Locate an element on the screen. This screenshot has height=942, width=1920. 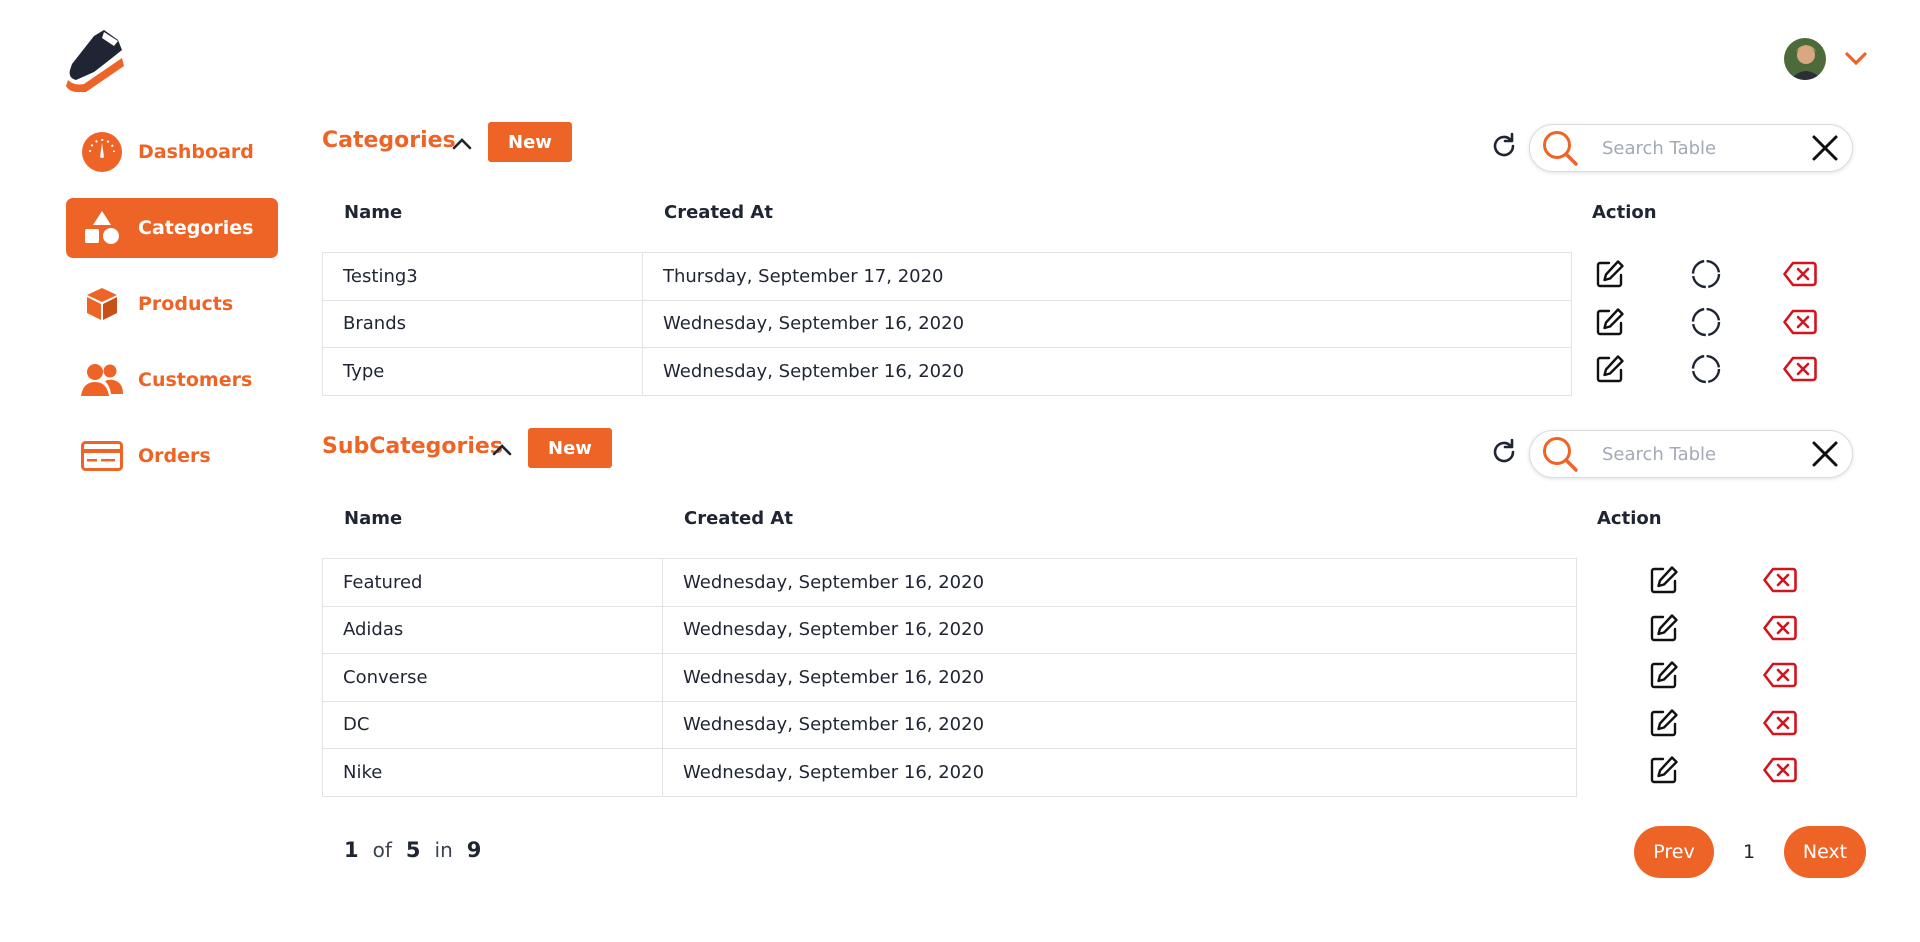
new-subcategory-button: New is located at coordinates (570, 448).